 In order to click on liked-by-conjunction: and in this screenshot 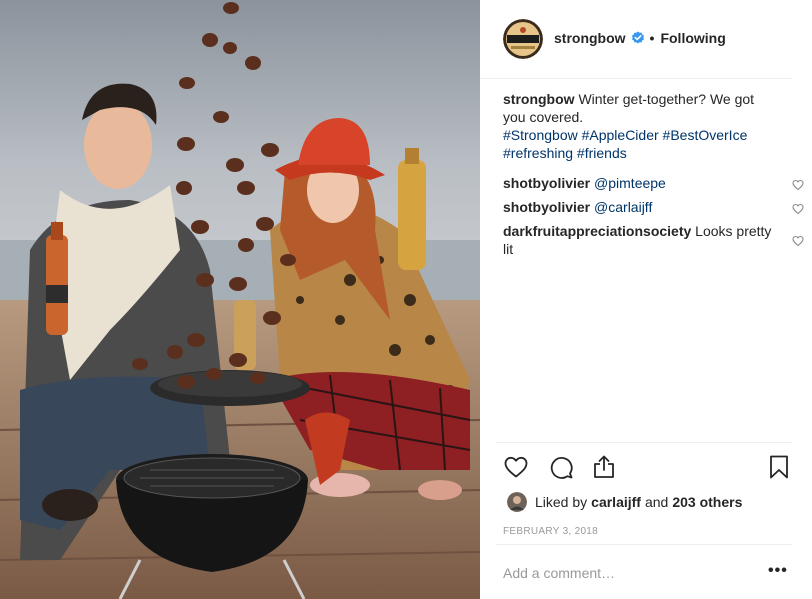, I will do `click(656, 502)`.